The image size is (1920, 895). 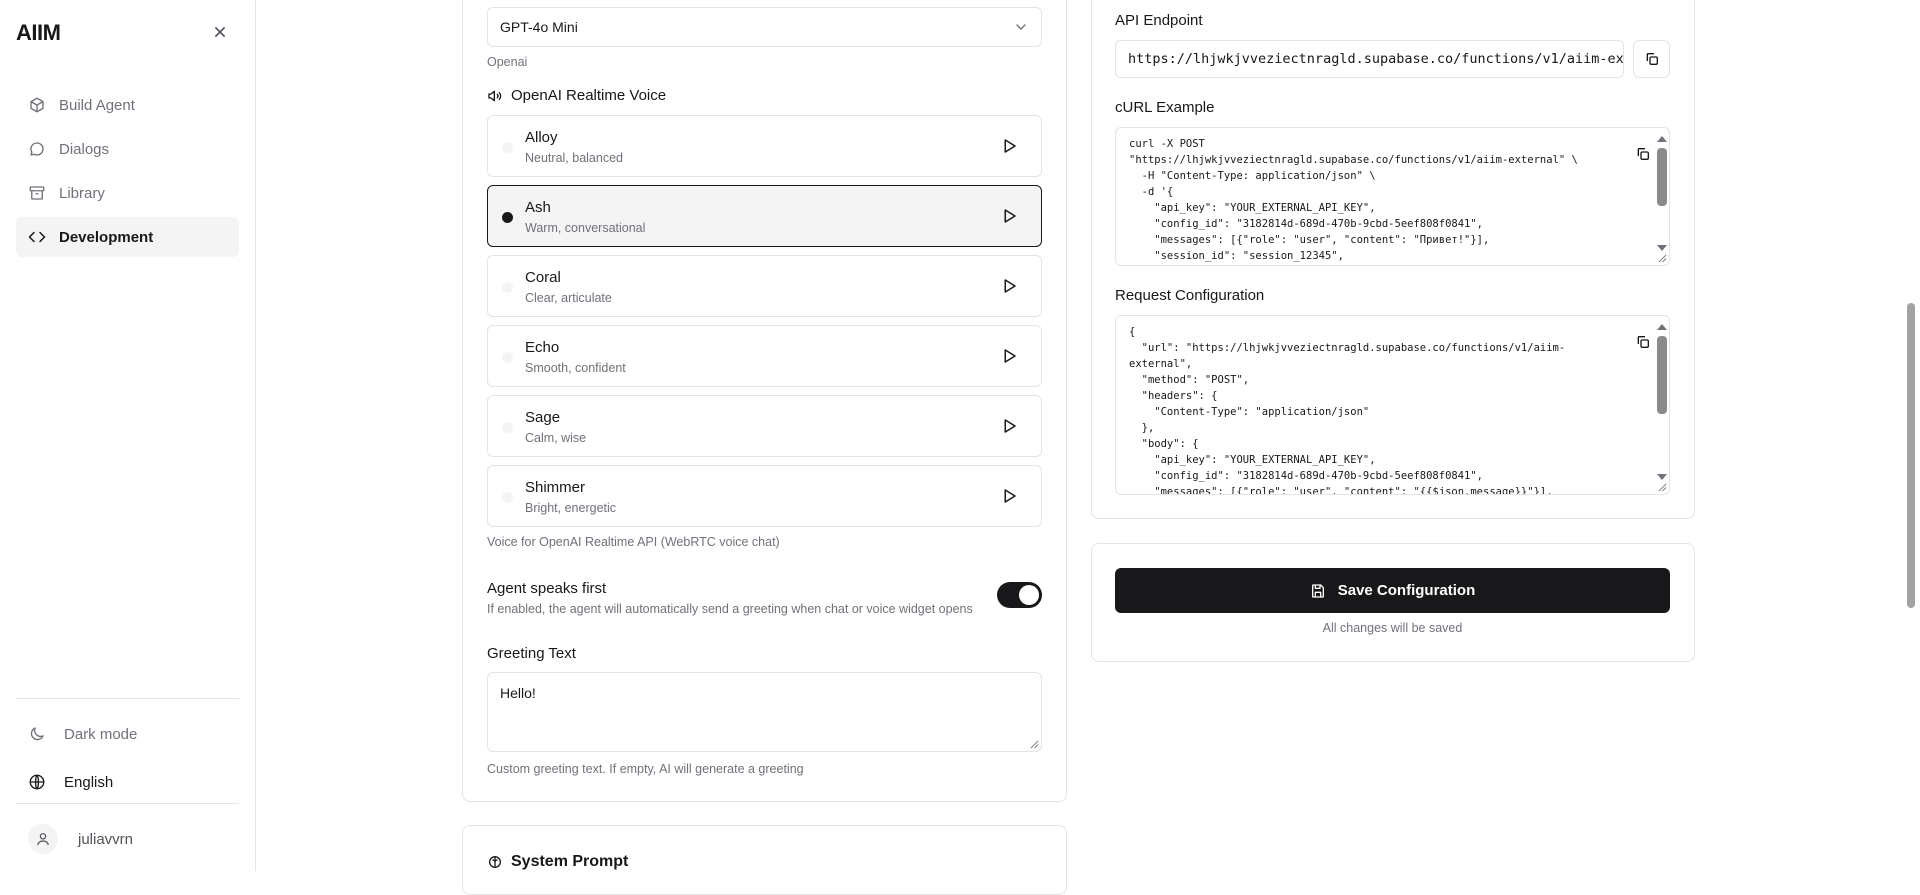 I want to click on save-icon, so click(x=1317, y=590).